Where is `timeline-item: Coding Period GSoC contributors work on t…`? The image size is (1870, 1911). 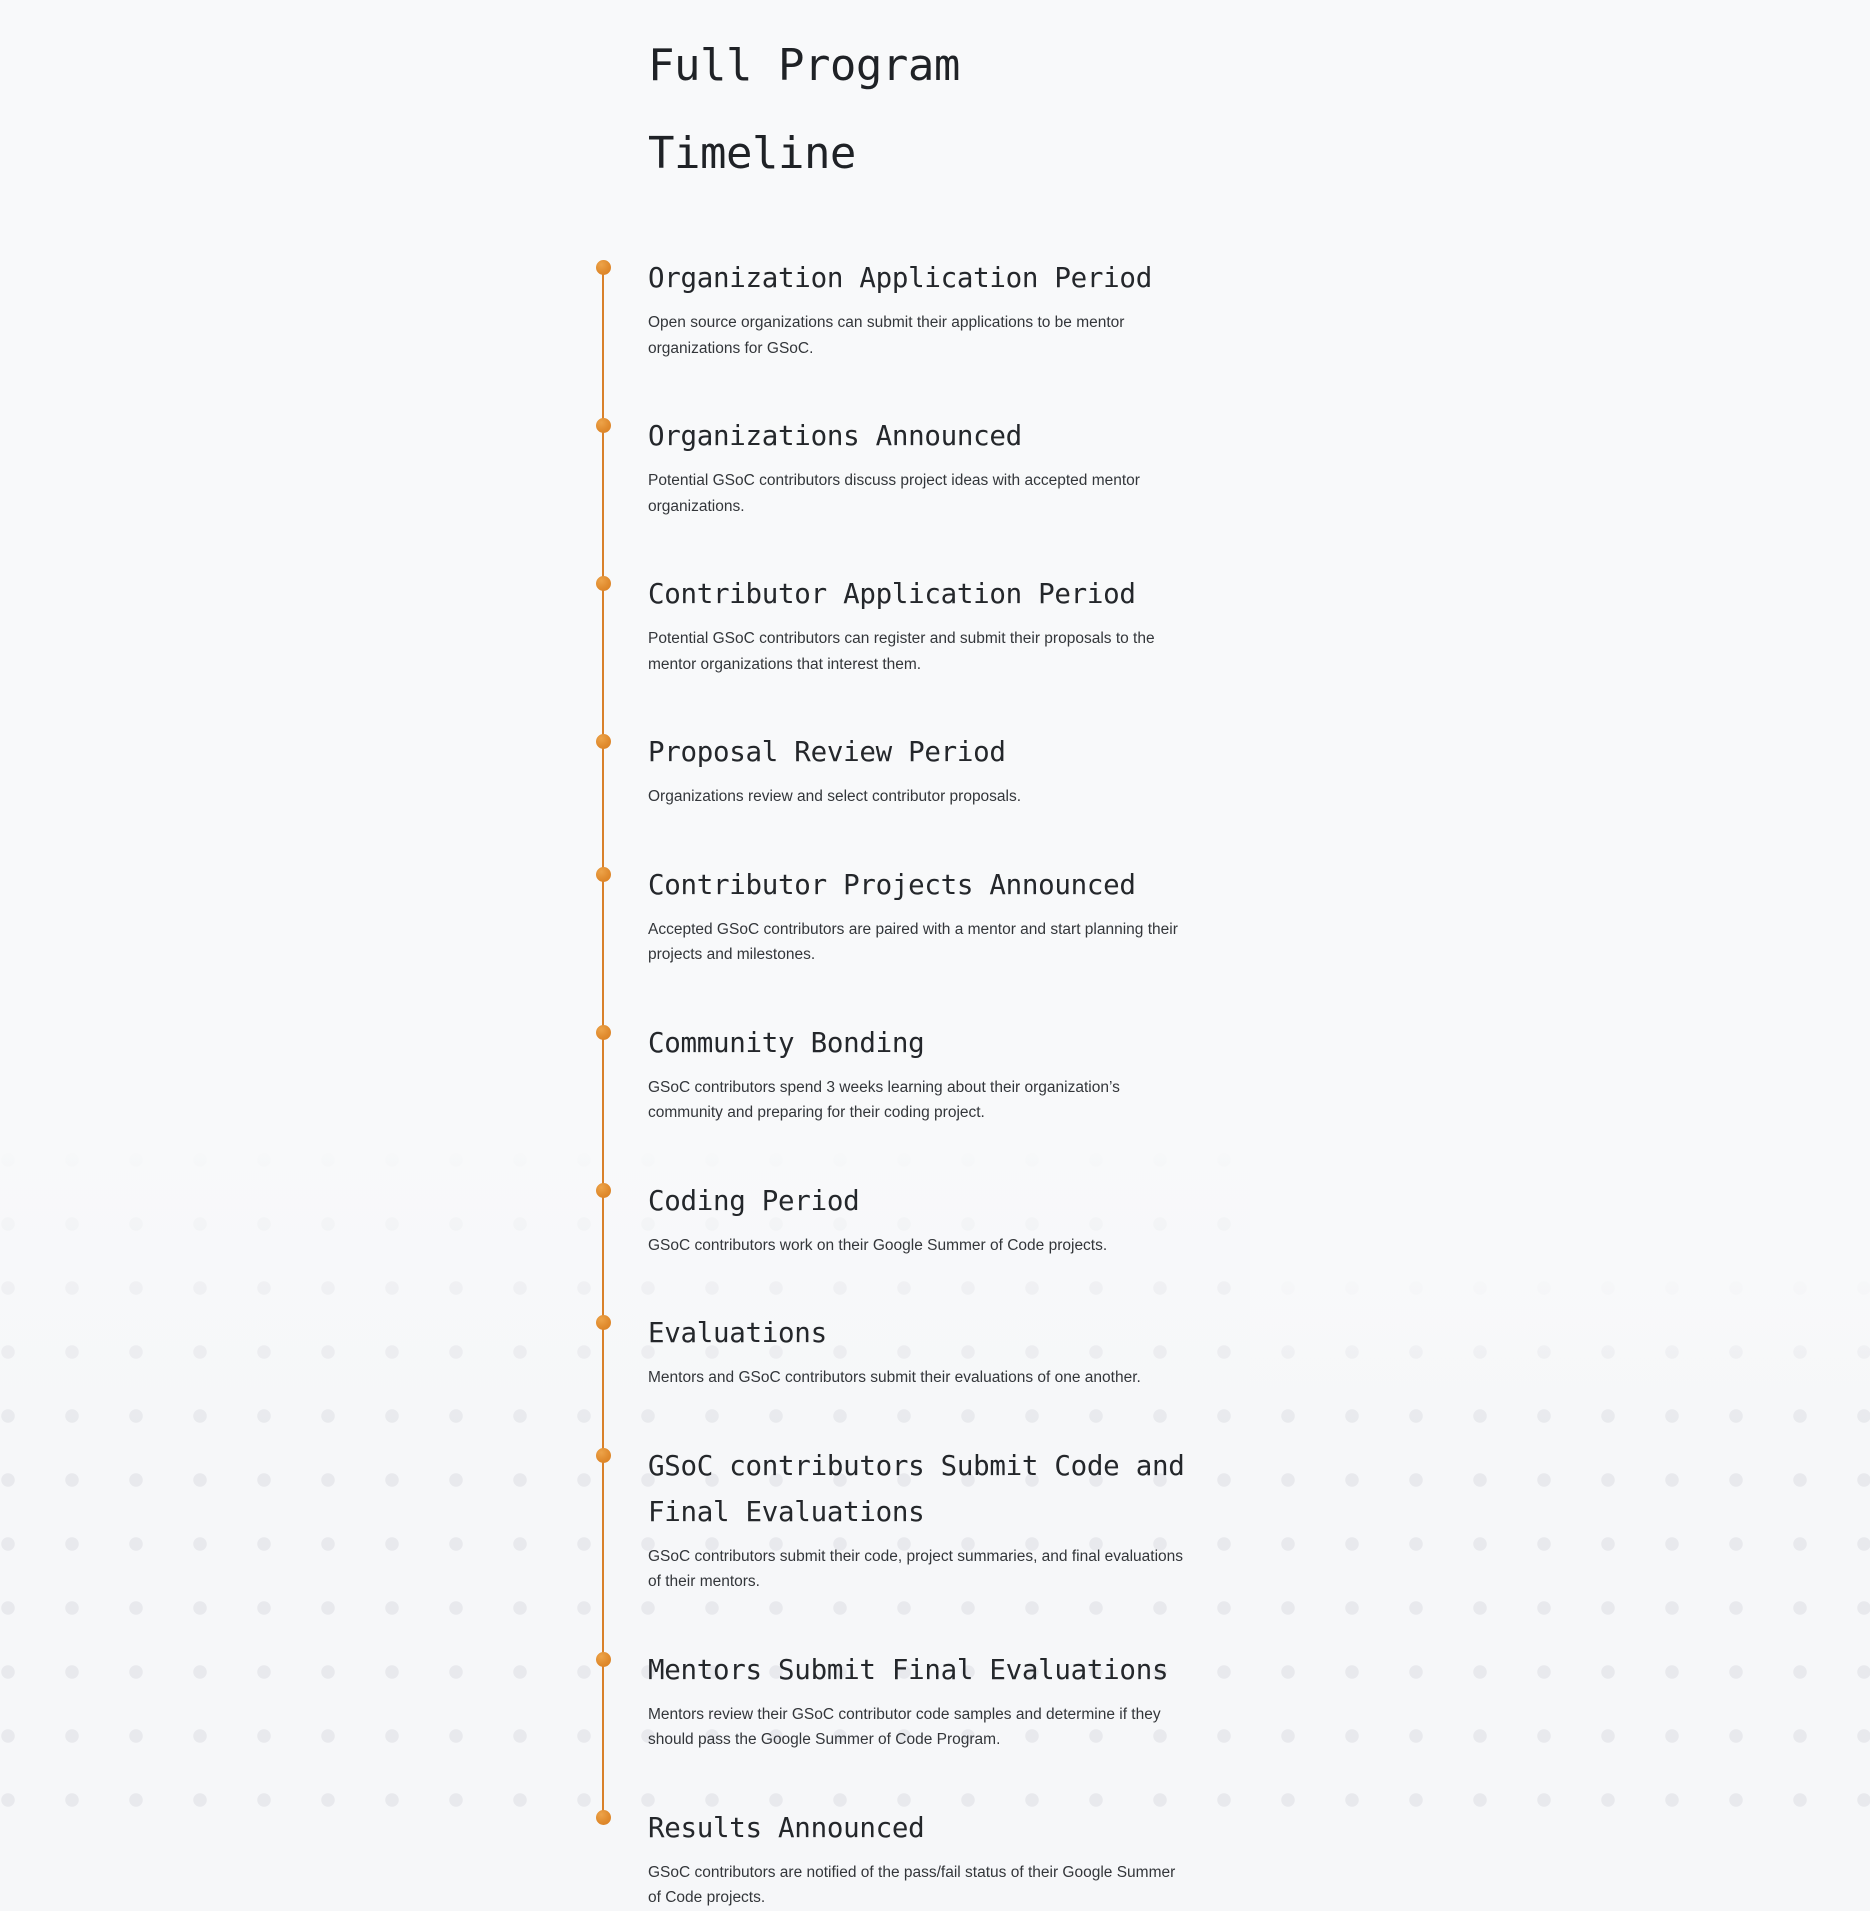 timeline-item: Coding Period GSoC contributors work on t… is located at coordinates (935, 1218).